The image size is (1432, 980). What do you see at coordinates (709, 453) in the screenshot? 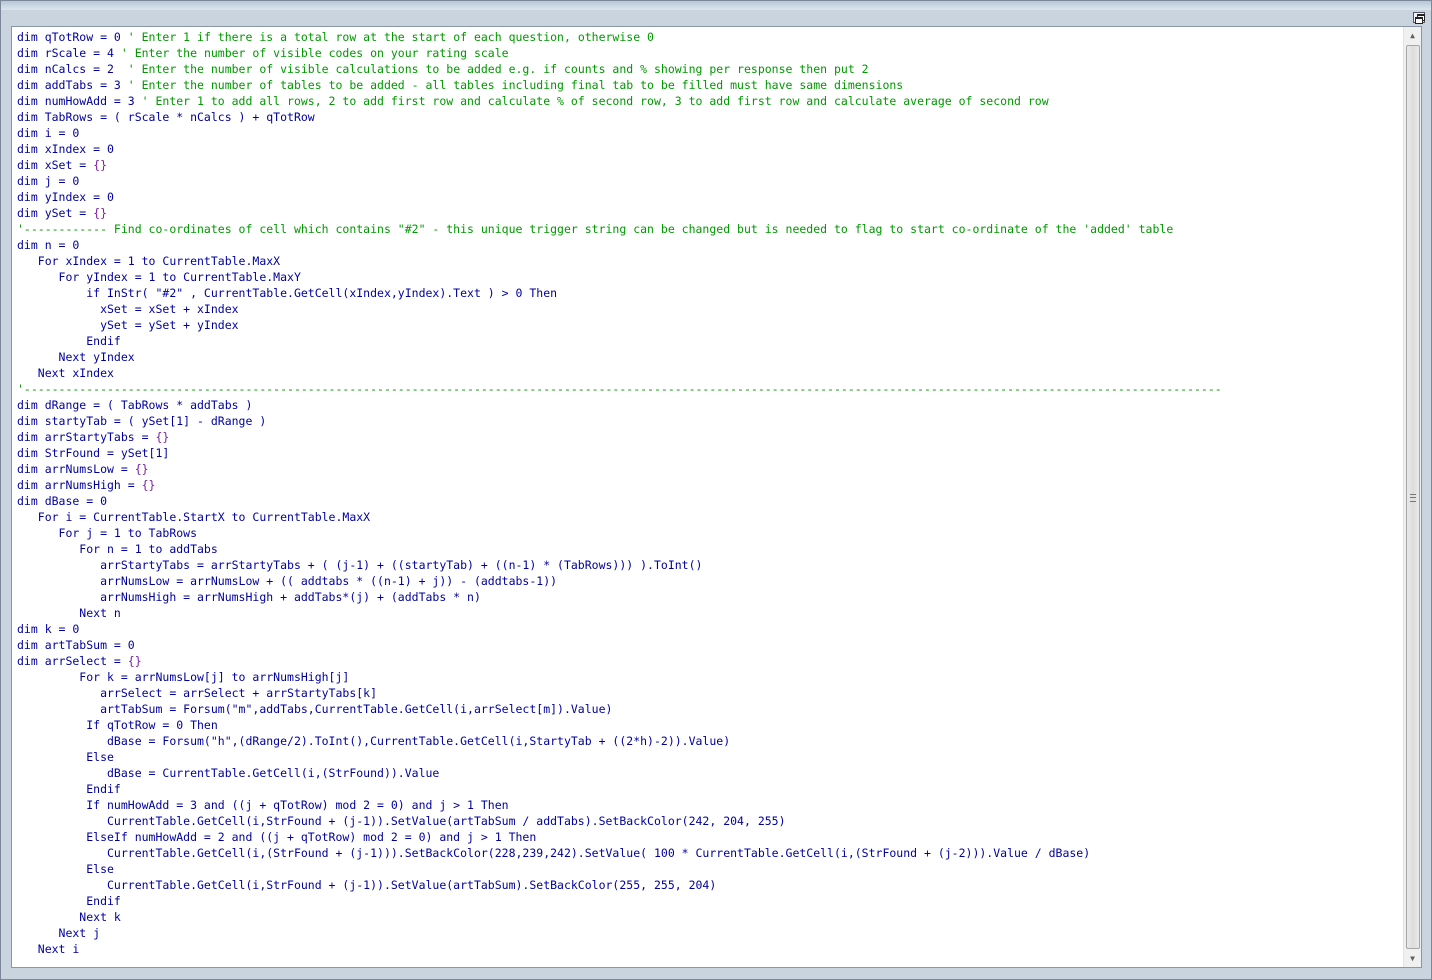
I see `code-line: dim StrFound = ySet[1]` at bounding box center [709, 453].